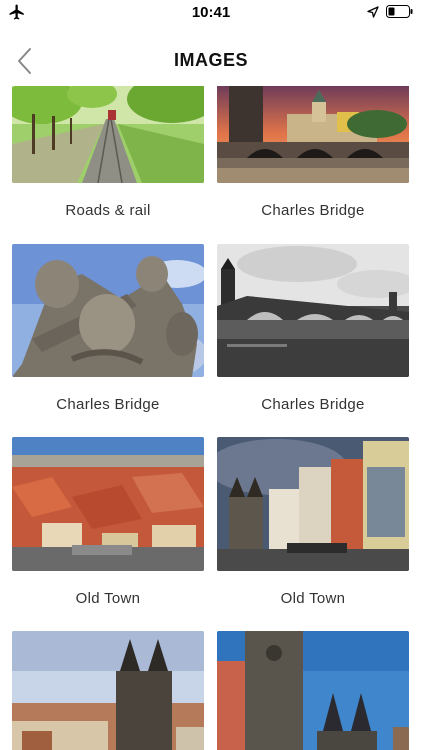  What do you see at coordinates (108, 133) in the screenshot?
I see `thumbnail-roads-rail` at bounding box center [108, 133].